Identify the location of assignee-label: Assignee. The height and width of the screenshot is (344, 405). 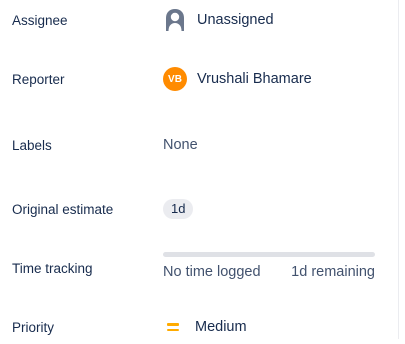
(40, 20).